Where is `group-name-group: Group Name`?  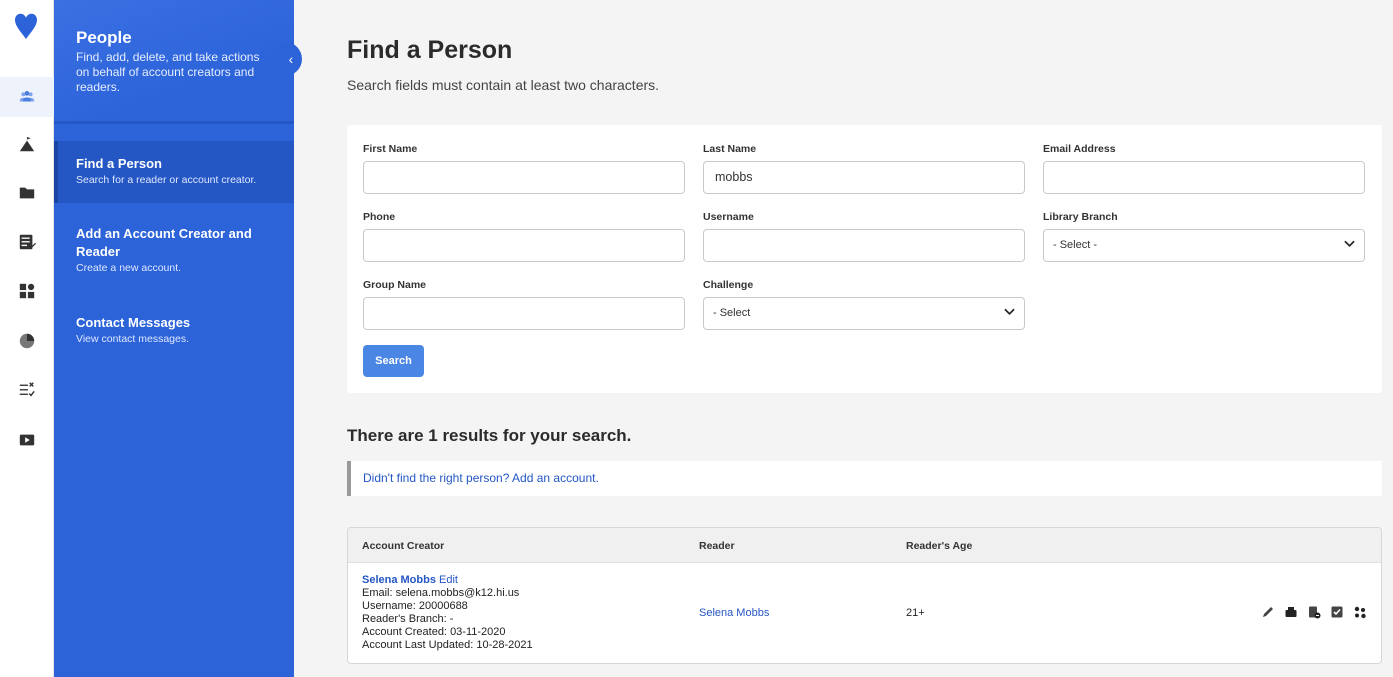
group-name-group: Group Name is located at coordinates (524, 304).